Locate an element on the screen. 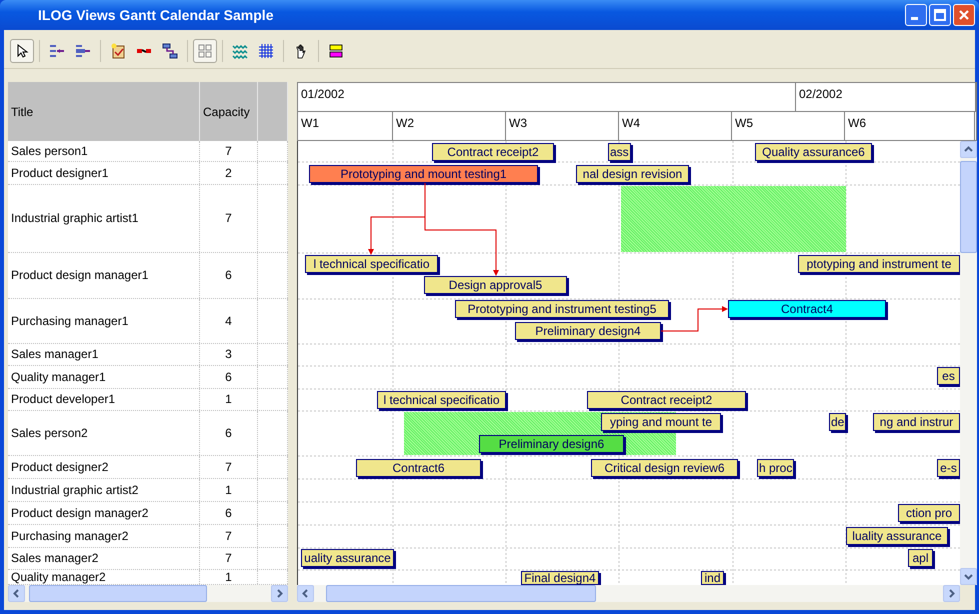 This screenshot has height=614, width=979. close-icon is located at coordinates (964, 15).